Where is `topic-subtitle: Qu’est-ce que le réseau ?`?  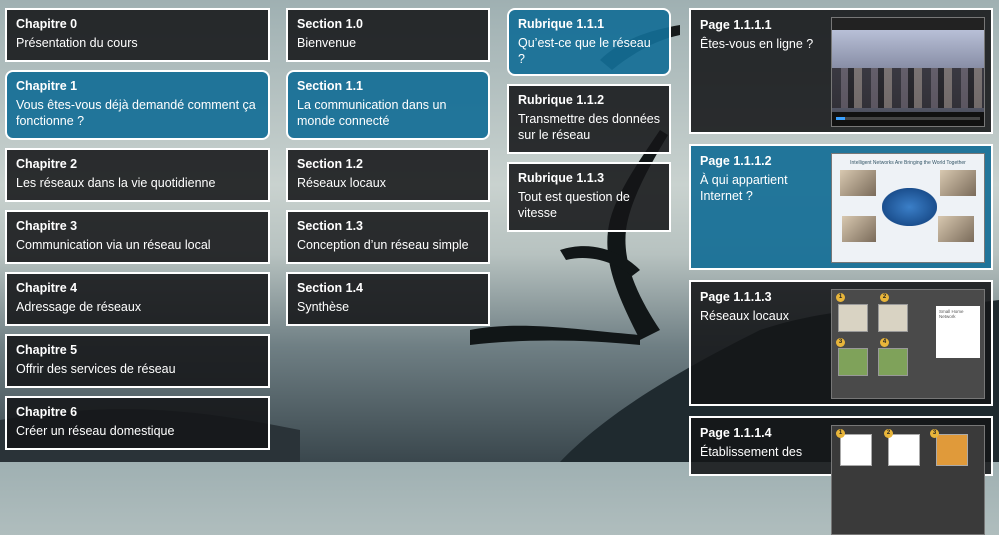 topic-subtitle: Qu’est-ce que le réseau ? is located at coordinates (584, 51).